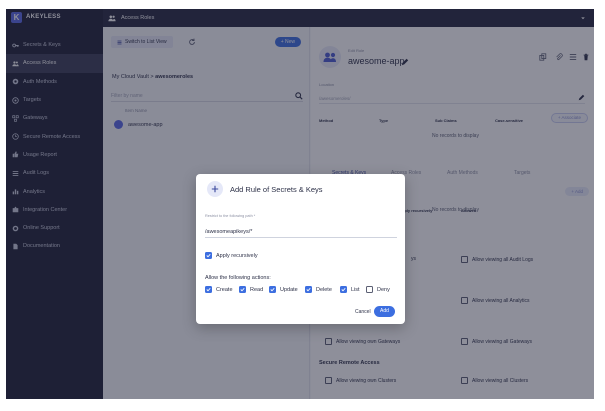 The width and height of the screenshot is (605, 411). What do you see at coordinates (257, 289) in the screenshot?
I see `action-label: Read` at bounding box center [257, 289].